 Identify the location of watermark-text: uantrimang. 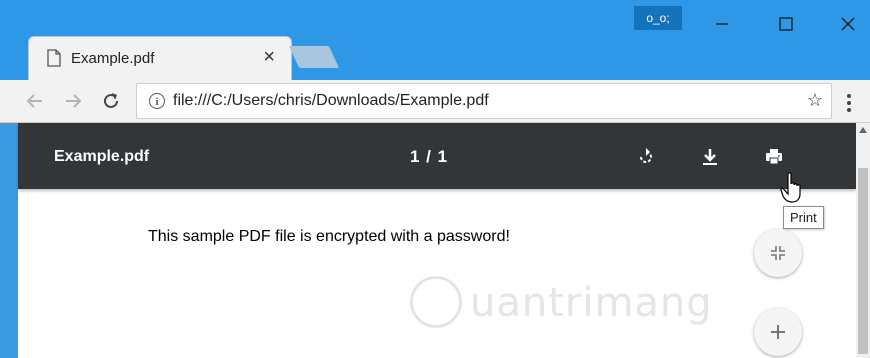
(591, 303).